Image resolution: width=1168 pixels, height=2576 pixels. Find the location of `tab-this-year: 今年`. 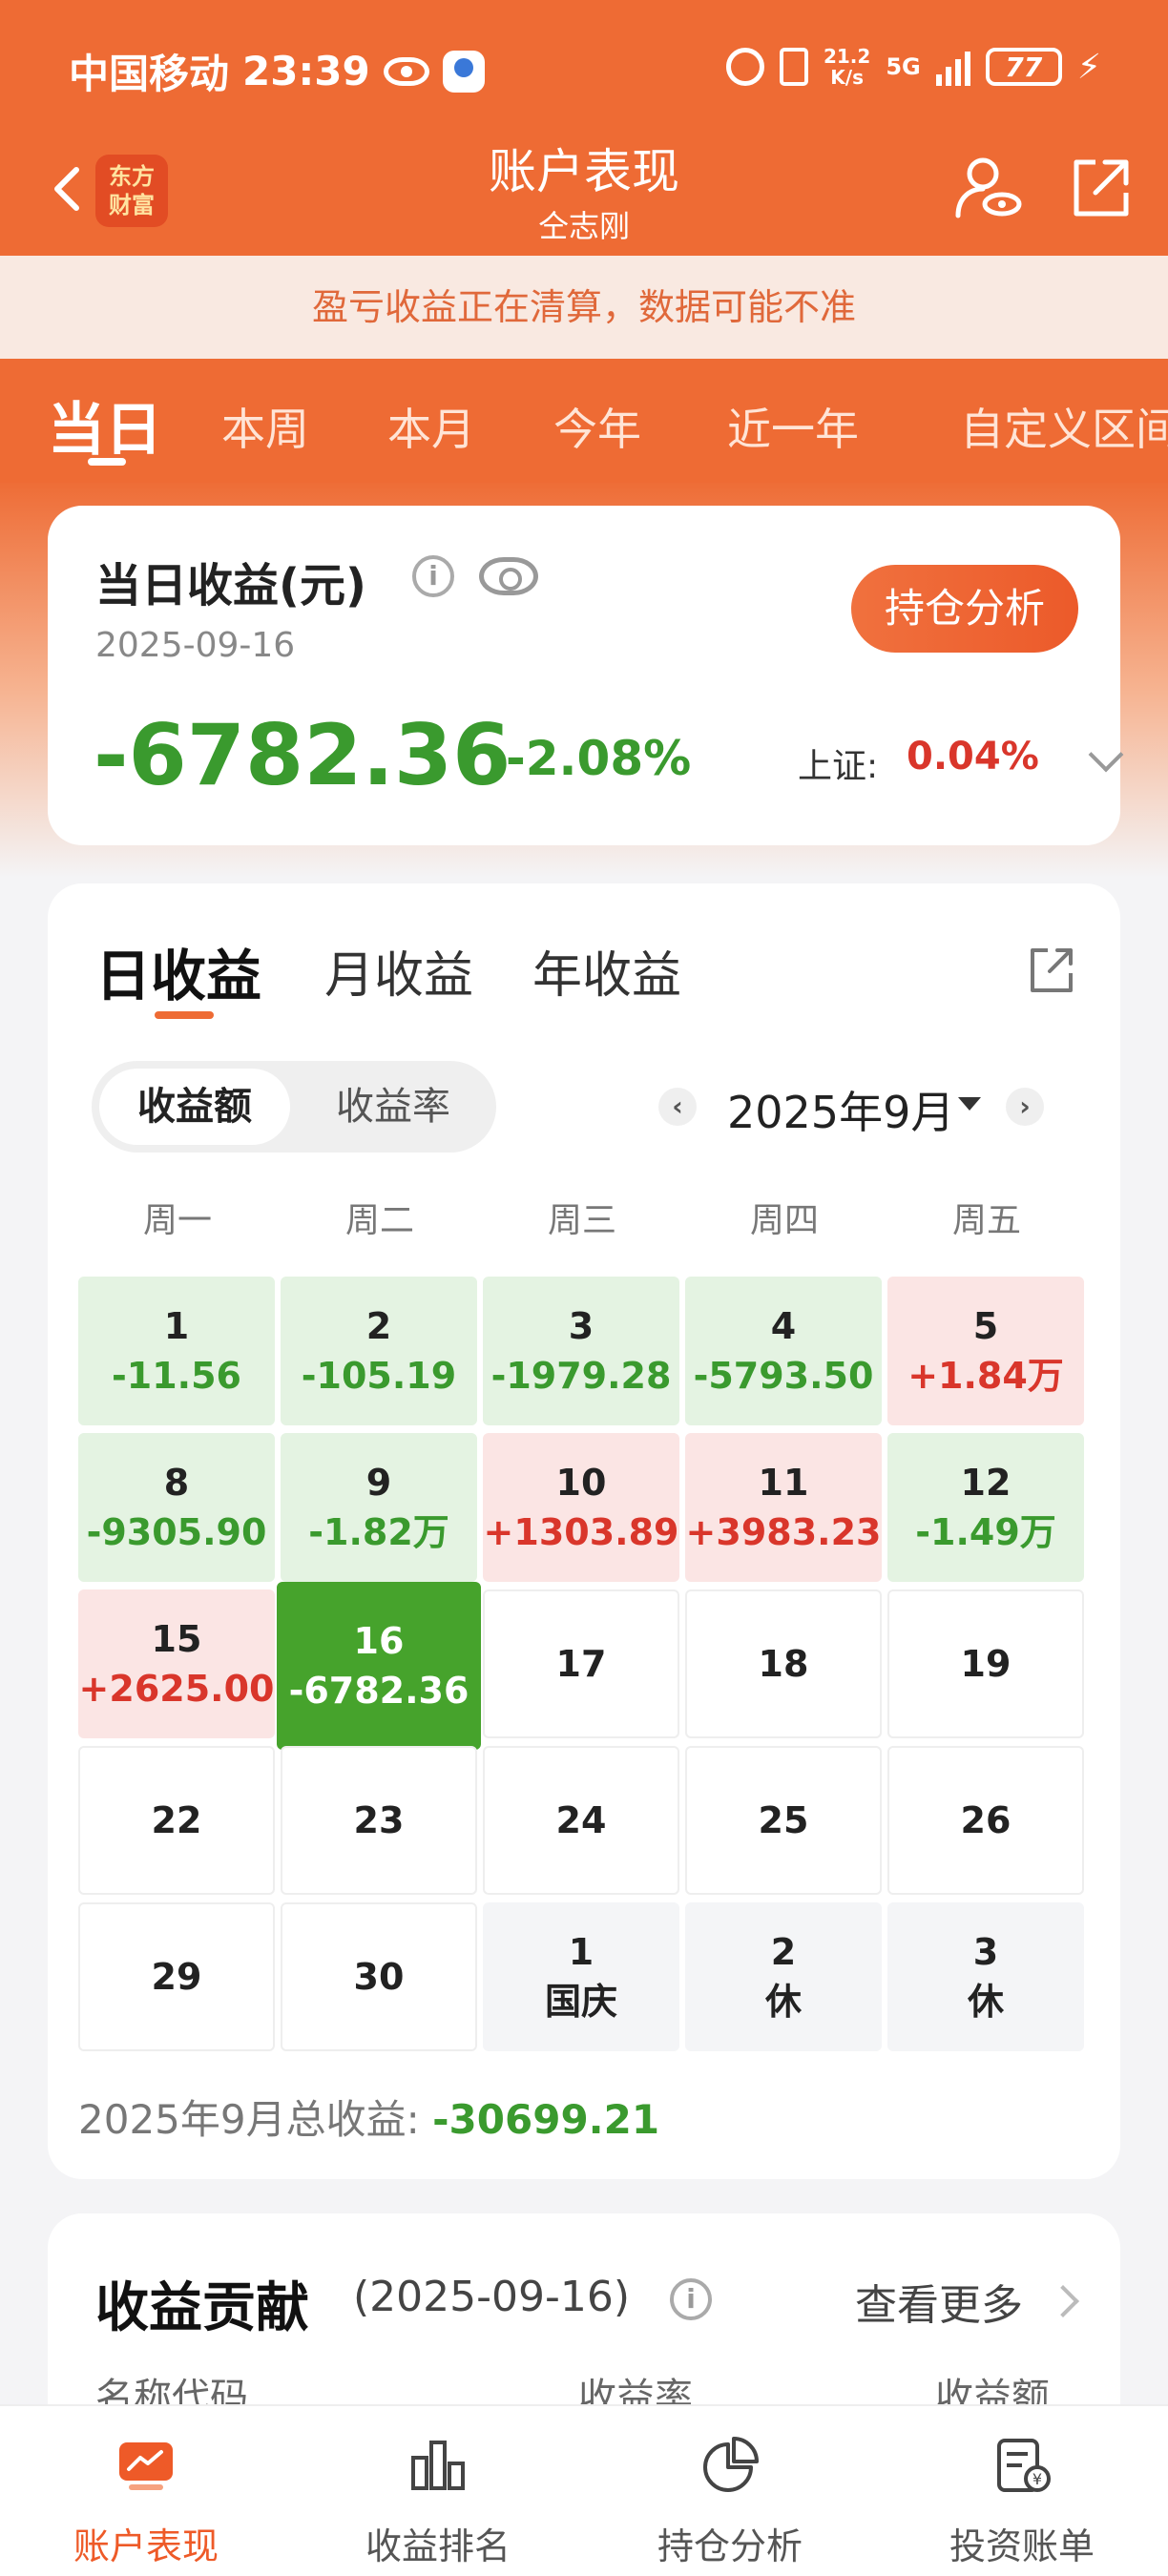

tab-this-year: 今年 is located at coordinates (597, 426).